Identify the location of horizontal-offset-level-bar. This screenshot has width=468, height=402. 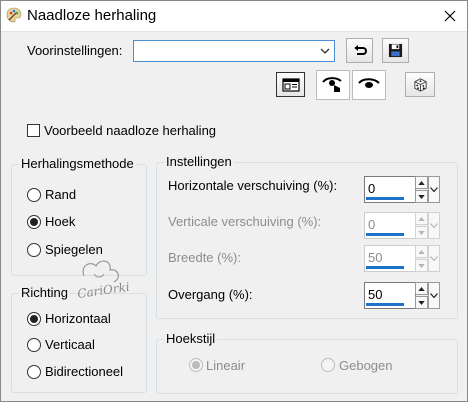
(385, 198).